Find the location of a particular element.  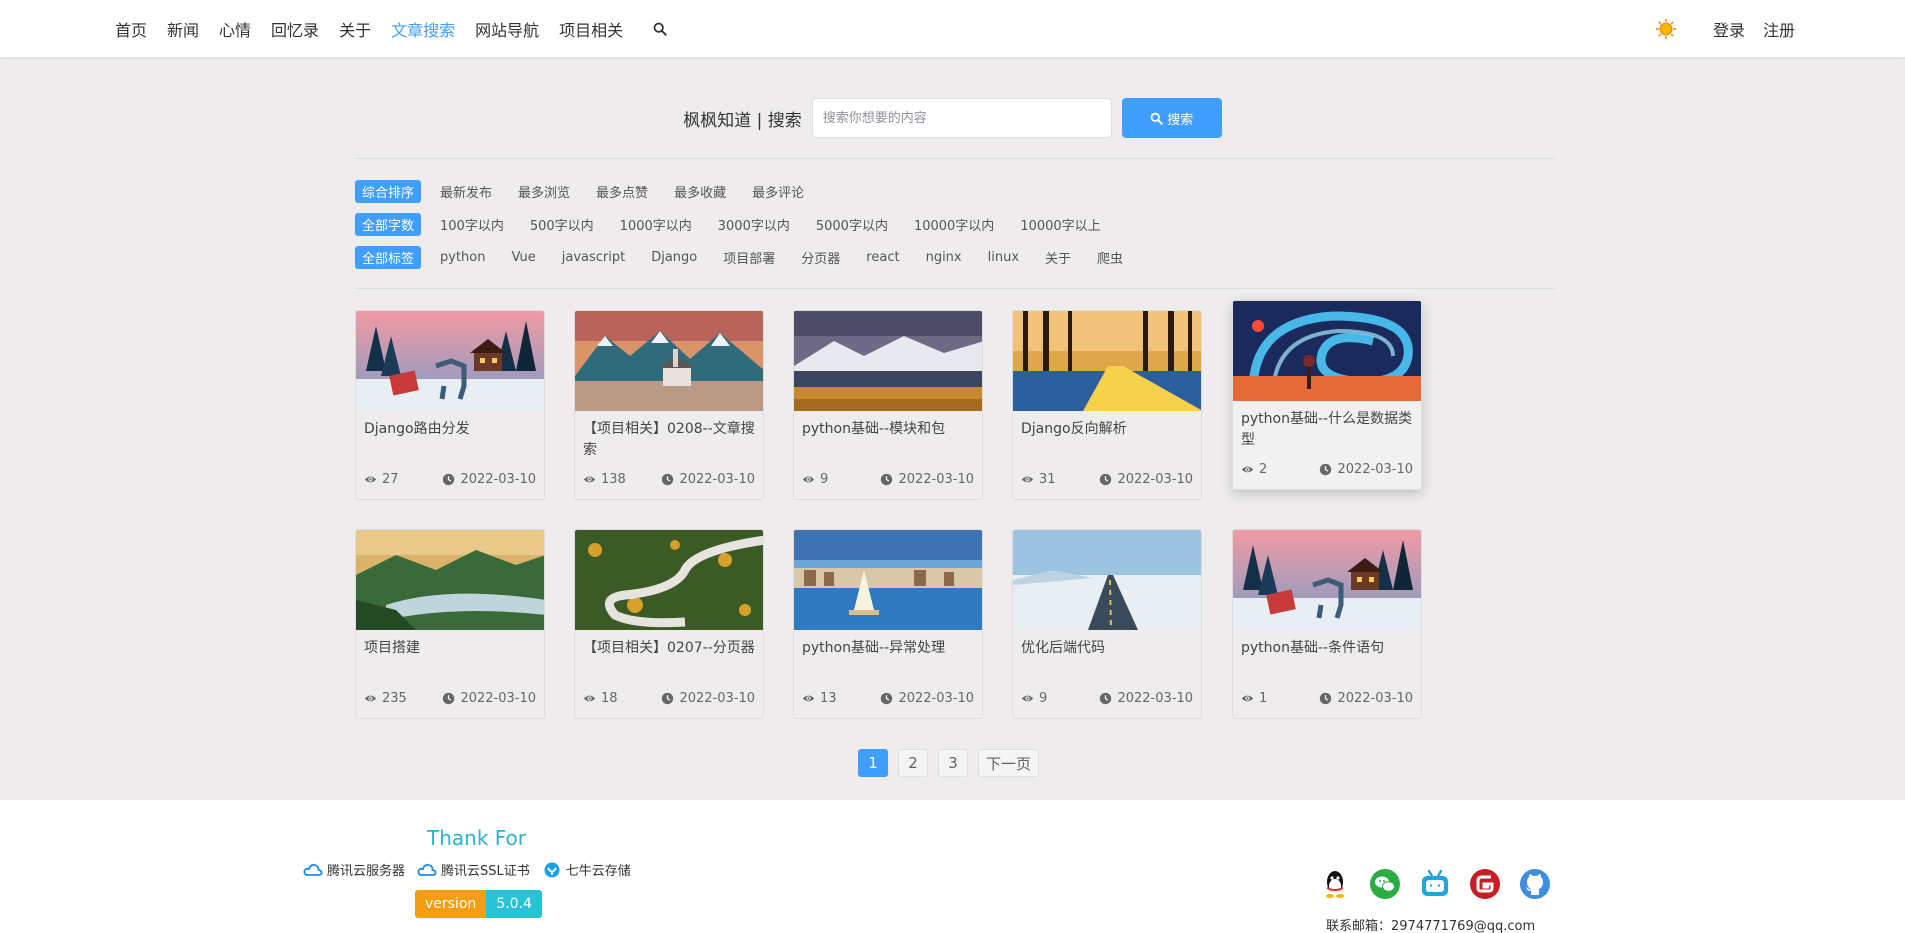

filter-sort-all: 综合排序 is located at coordinates (388, 191).